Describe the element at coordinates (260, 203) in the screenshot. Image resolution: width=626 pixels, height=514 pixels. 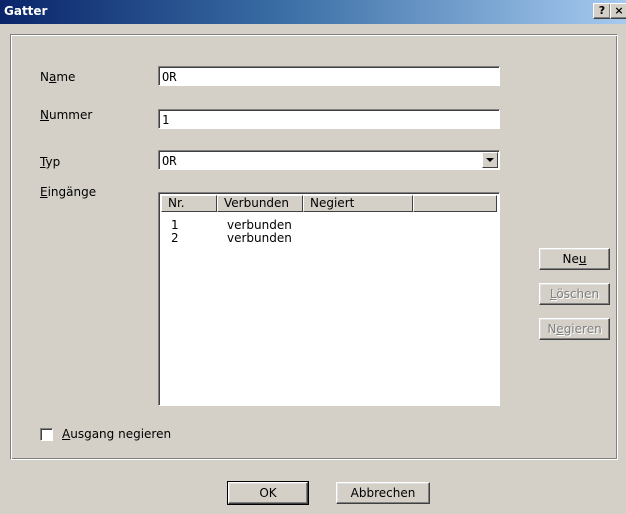
I see `column-header-verbunden: Verbunden` at that location.